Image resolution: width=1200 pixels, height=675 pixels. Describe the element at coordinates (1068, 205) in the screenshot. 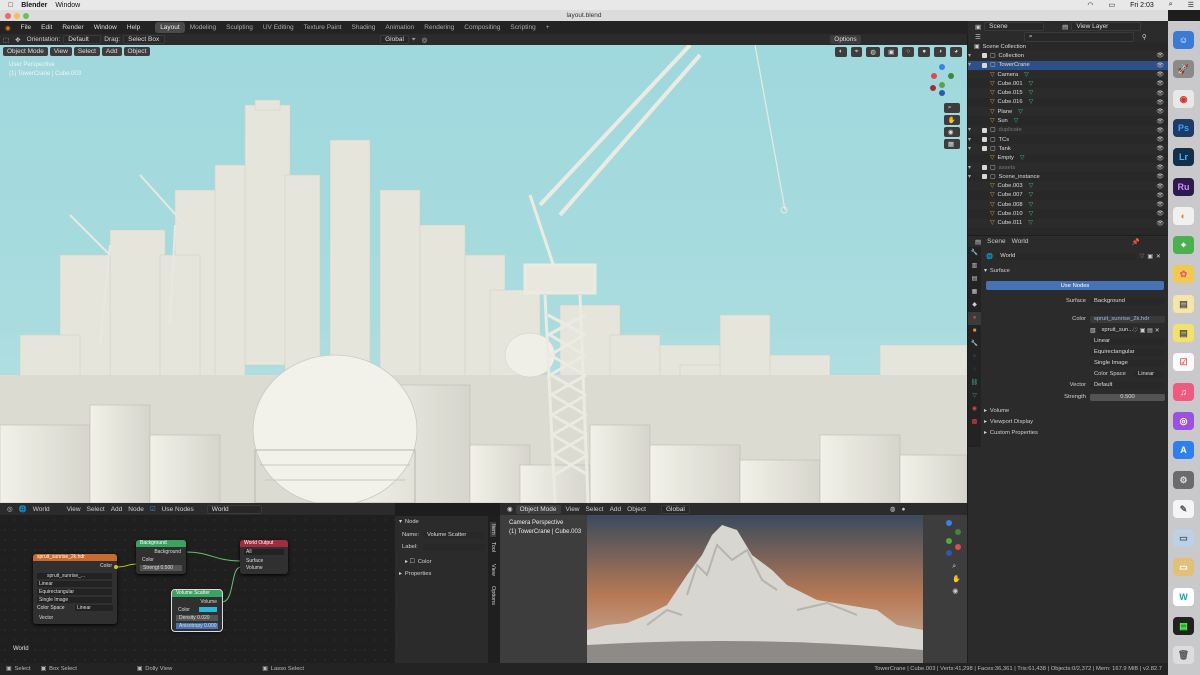

I see `outliner-row: ▽ Cube.008 ▽ 👁` at that location.